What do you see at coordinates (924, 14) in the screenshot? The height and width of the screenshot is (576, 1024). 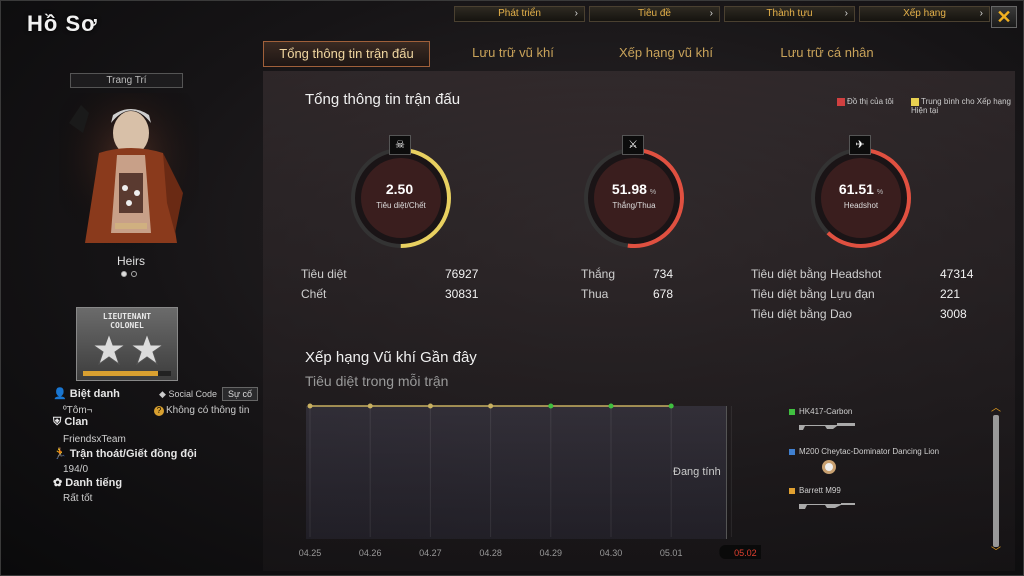 I see `nav-ranking-button: Xếp hạng ›` at bounding box center [924, 14].